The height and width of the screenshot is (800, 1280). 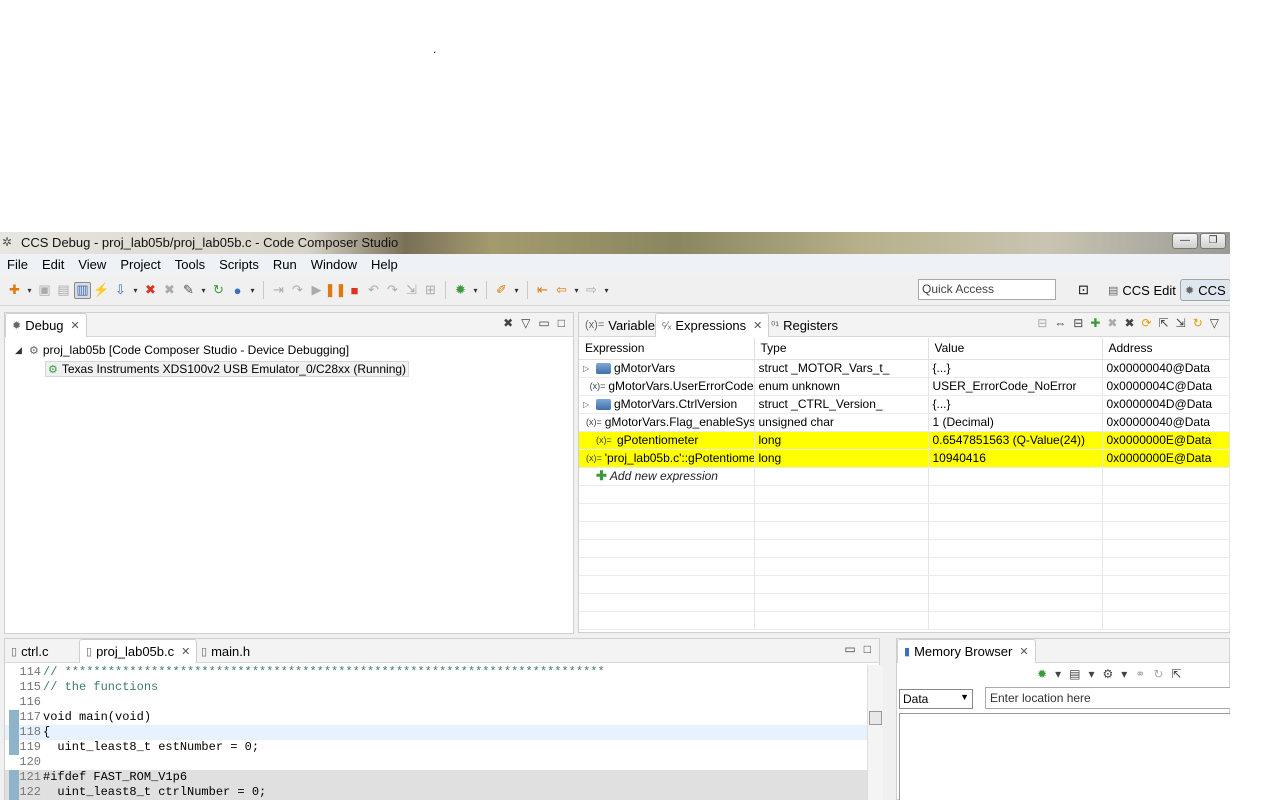 What do you see at coordinates (667, 386) in the screenshot?
I see `expression-cell: (x)= gMotorVars.UserErrorCode` at bounding box center [667, 386].